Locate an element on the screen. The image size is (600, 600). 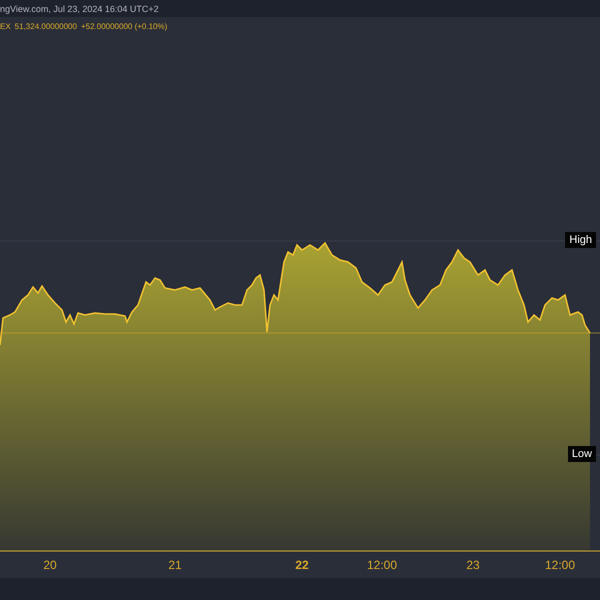
axis-tick-label: 20 is located at coordinates (50, 565).